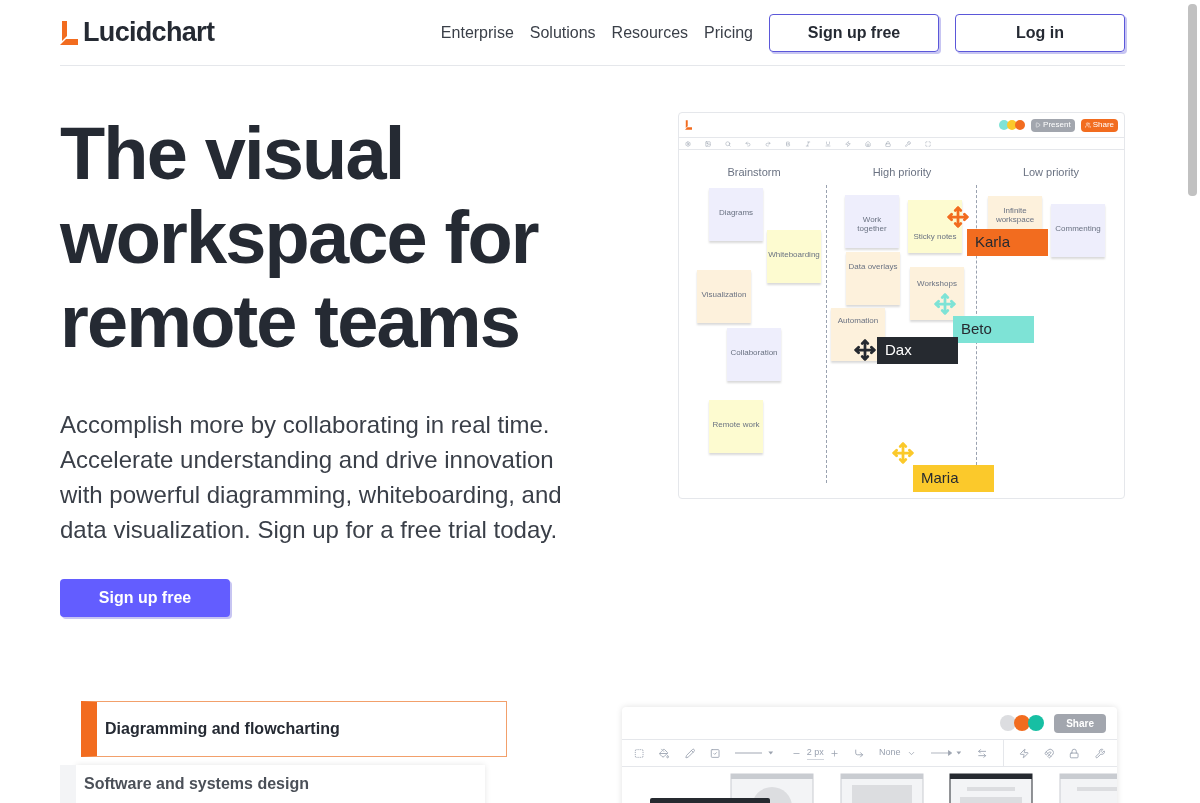 The height and width of the screenshot is (803, 1200). I want to click on lightning-icon, so click(1023, 753).